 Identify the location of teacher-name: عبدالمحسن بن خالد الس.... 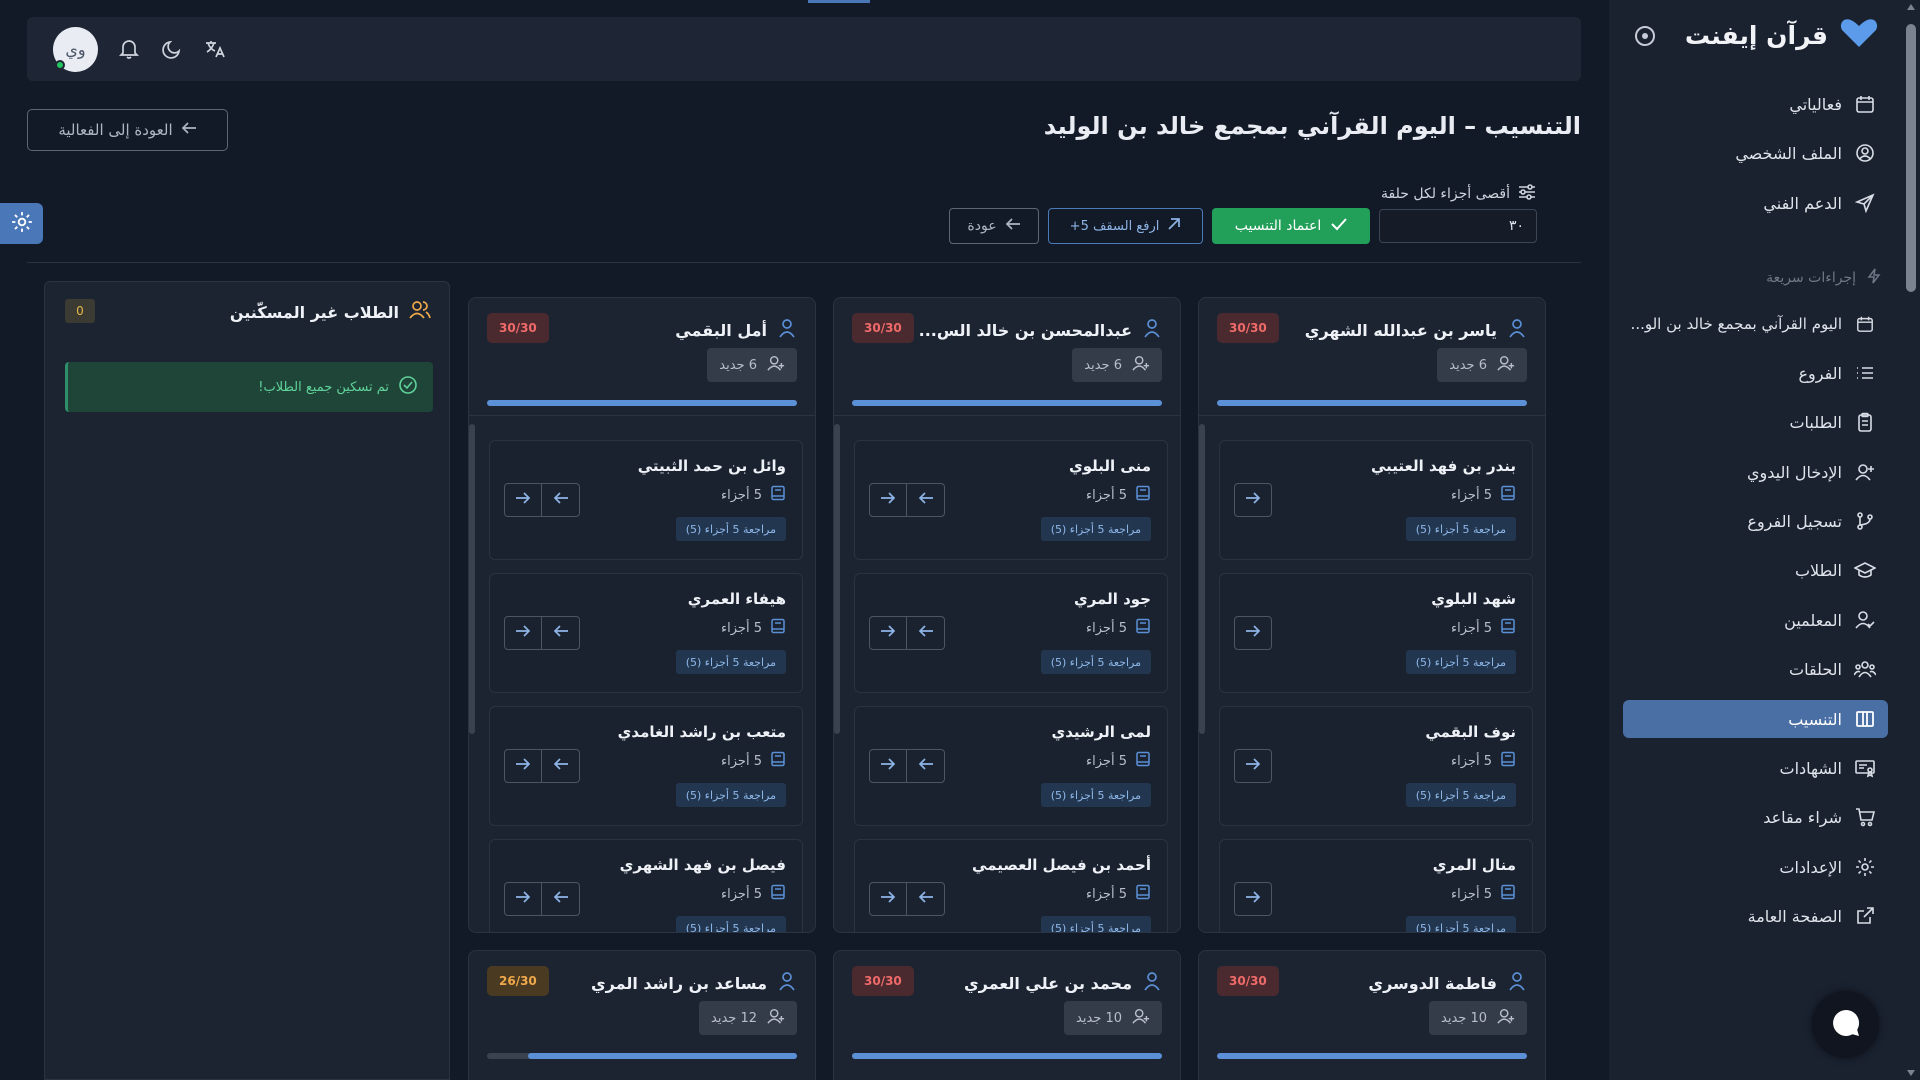
(1025, 330).